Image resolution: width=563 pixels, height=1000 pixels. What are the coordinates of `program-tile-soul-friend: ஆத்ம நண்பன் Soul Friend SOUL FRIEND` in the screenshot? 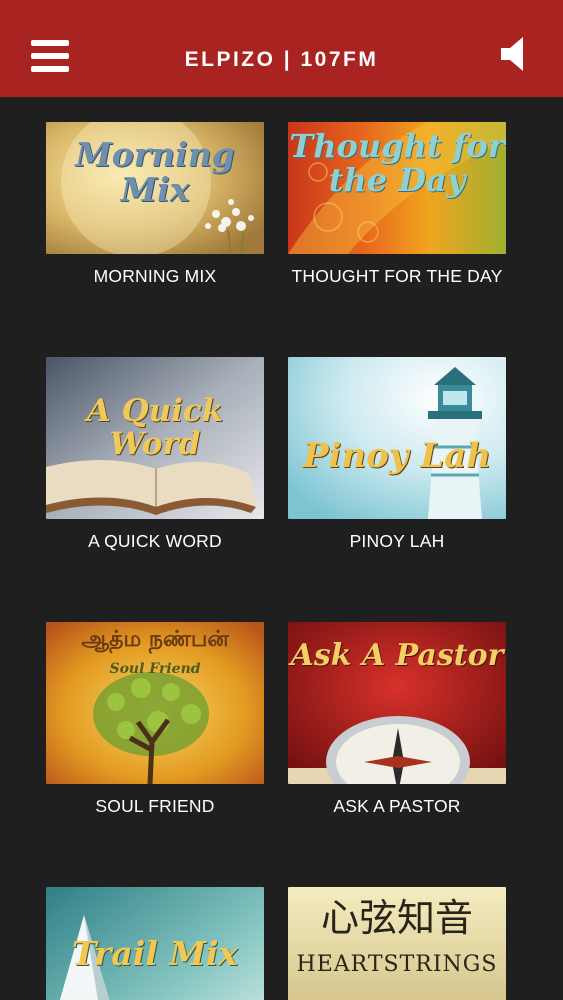 It's located at (155, 719).